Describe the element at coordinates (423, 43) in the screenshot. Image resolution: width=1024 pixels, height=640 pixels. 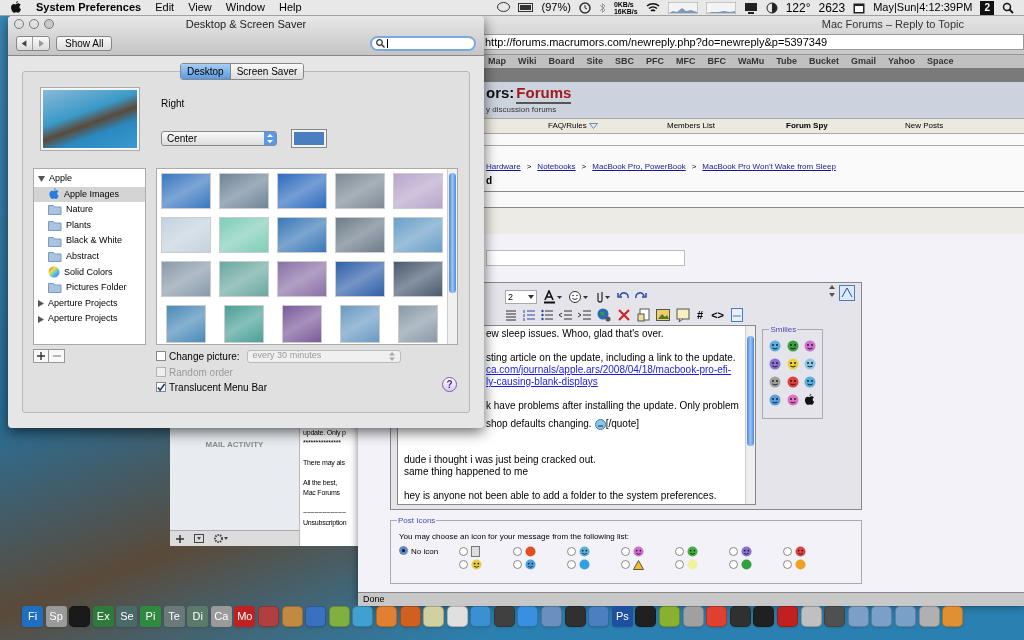
I see `search-field` at that location.